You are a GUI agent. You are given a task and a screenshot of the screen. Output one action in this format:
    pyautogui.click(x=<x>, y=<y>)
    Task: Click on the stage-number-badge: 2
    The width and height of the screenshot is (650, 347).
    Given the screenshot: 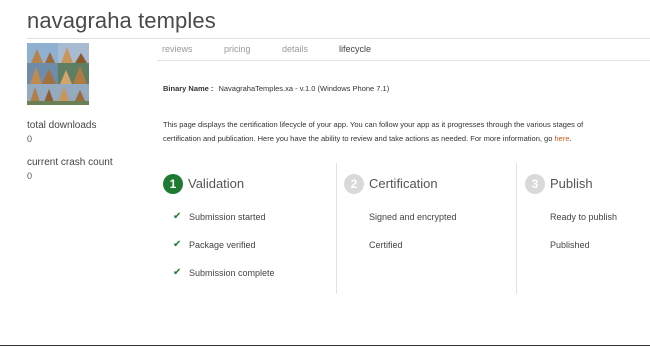 What is the action you would take?
    pyautogui.click(x=354, y=184)
    